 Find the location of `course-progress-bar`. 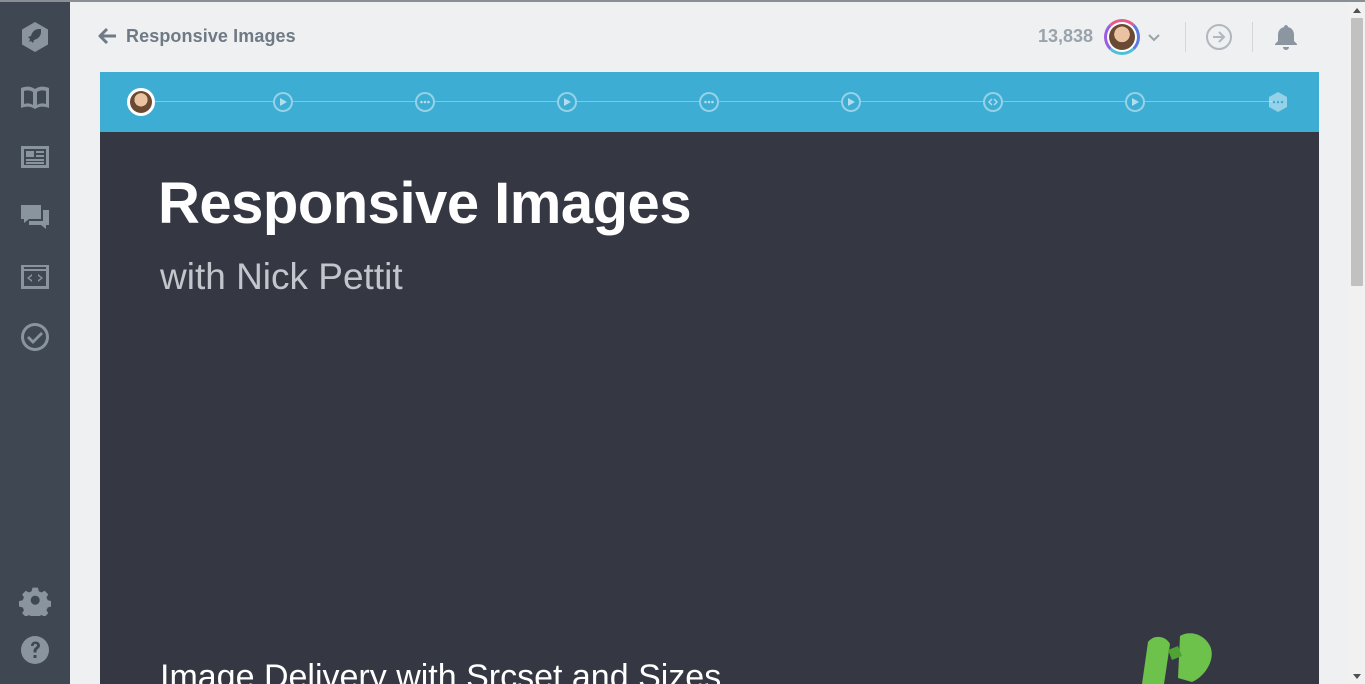

course-progress-bar is located at coordinates (709, 102).